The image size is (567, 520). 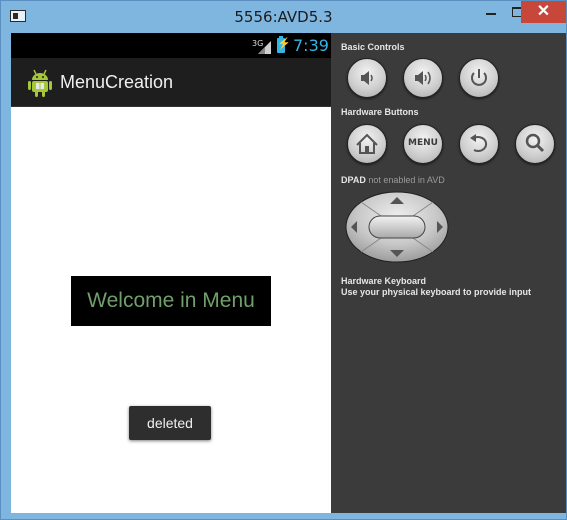 I want to click on menu-button: MENU, so click(x=423, y=144).